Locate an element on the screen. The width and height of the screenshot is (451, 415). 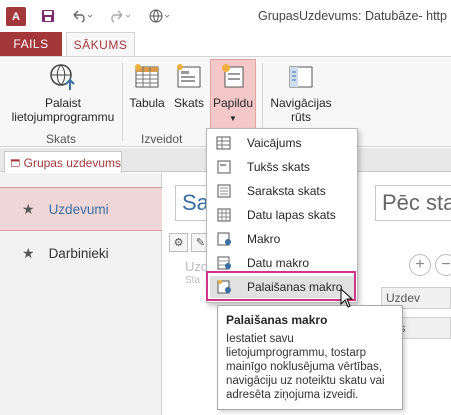
mouse-cursor-icon is located at coordinates (347, 298).